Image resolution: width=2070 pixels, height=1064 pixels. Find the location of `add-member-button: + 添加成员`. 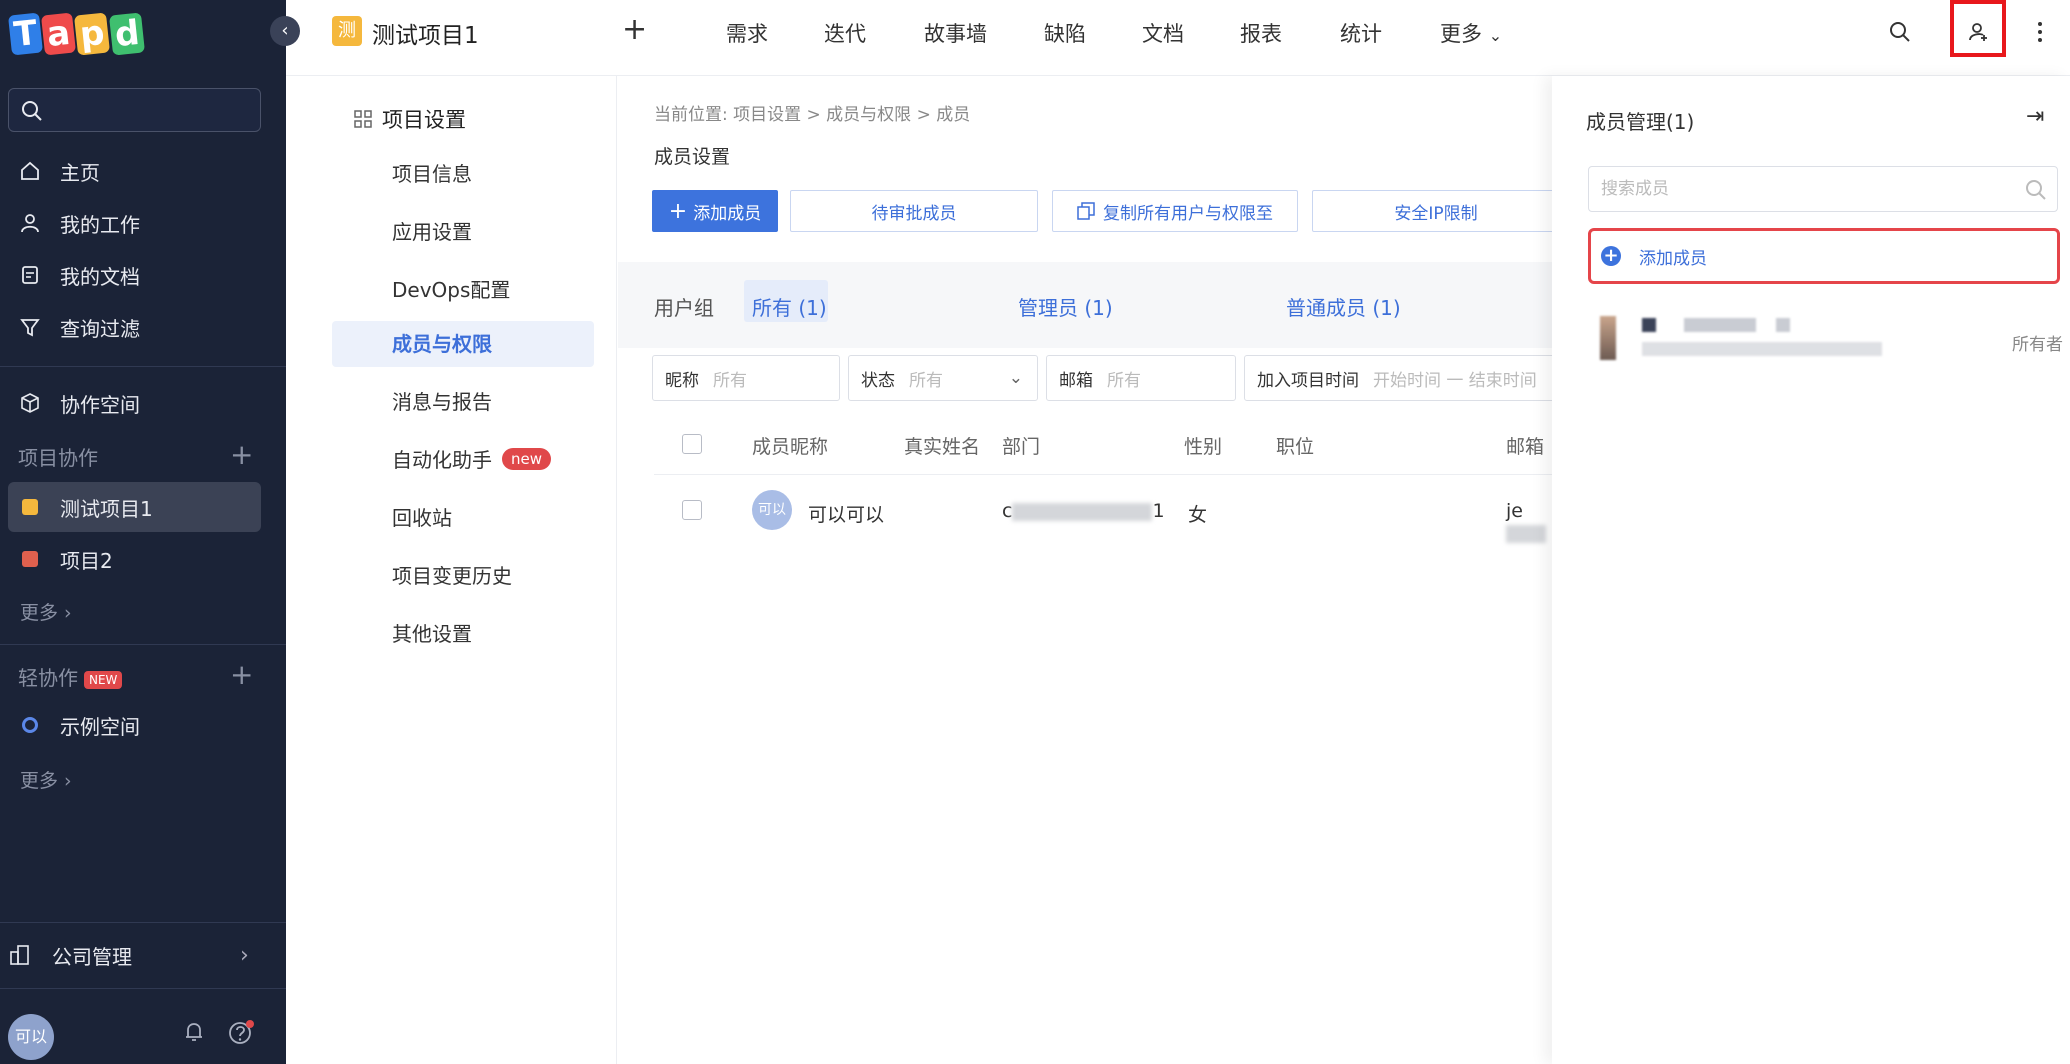

add-member-button: + 添加成员 is located at coordinates (715, 211).